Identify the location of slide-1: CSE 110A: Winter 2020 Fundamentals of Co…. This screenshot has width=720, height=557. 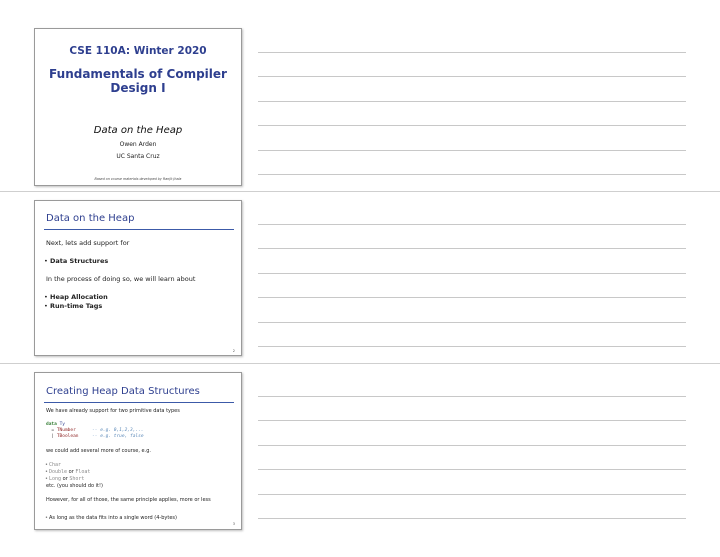
(138, 107).